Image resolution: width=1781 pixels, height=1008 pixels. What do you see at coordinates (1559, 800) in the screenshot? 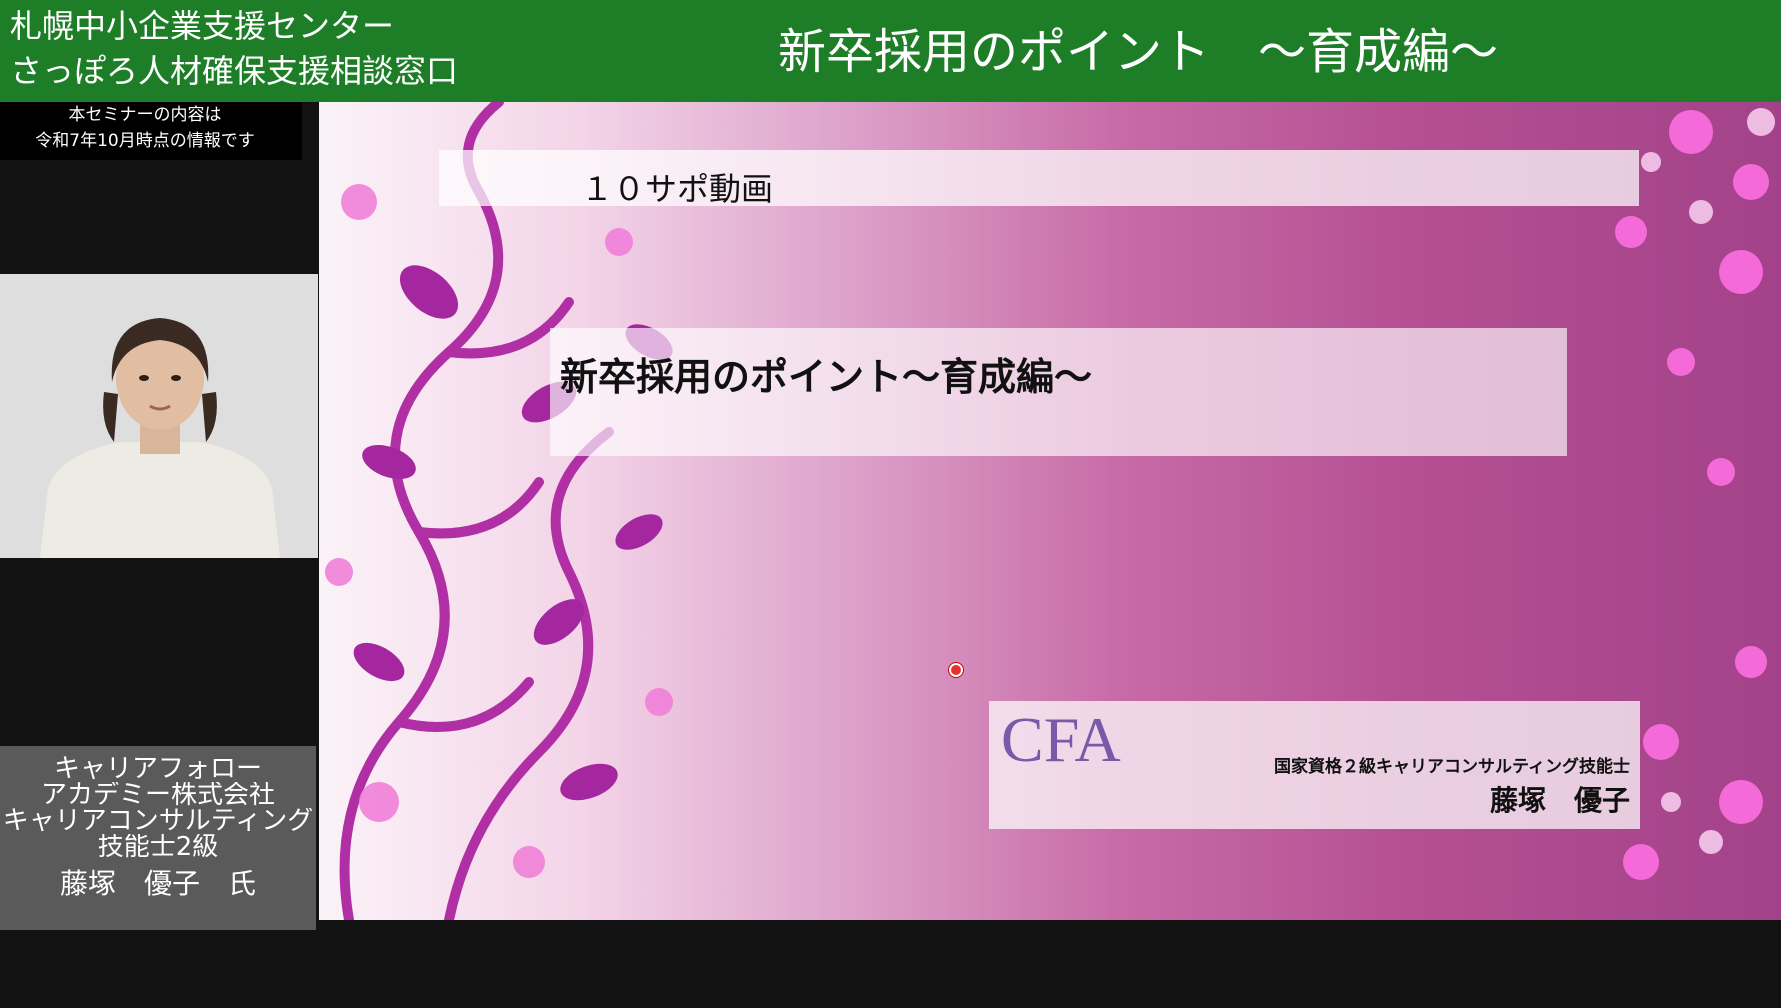
I see `presenter-name: 藤塚 優子` at bounding box center [1559, 800].